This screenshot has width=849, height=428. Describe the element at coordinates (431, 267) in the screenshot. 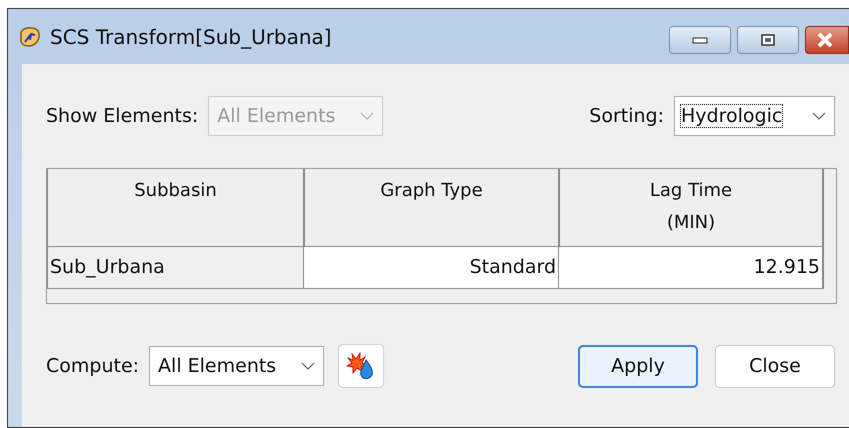

I see `table-cell: Standard` at that location.